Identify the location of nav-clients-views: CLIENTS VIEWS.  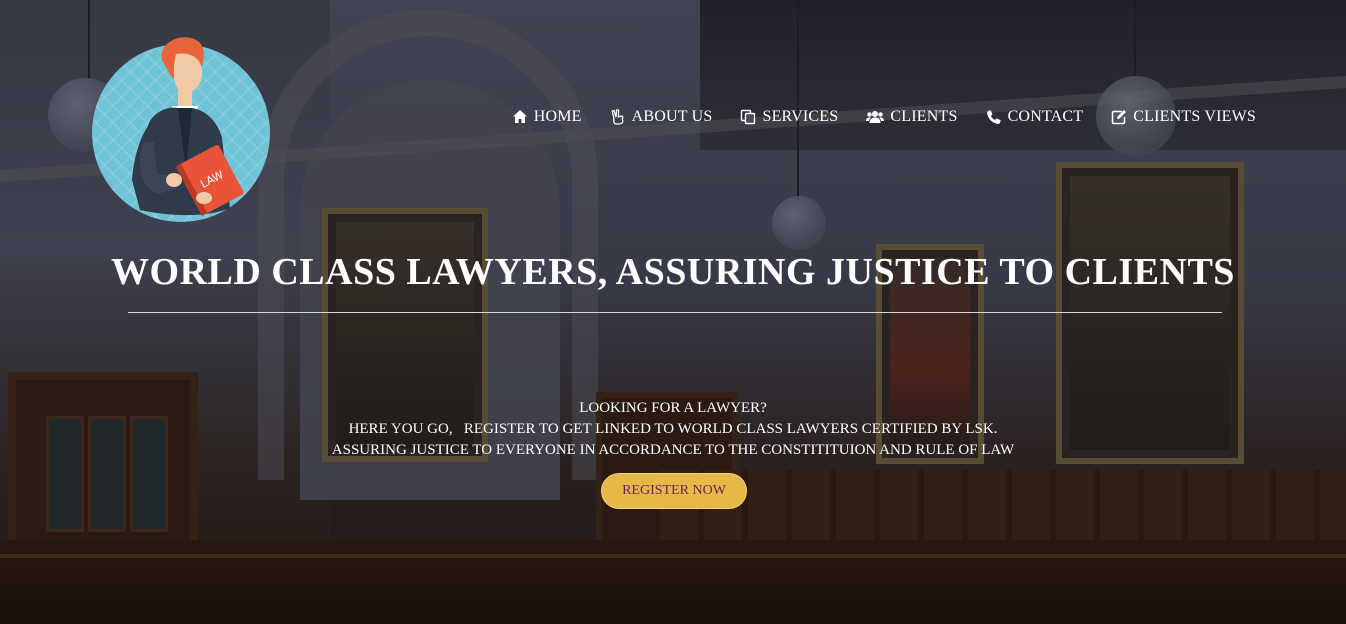
(1183, 117).